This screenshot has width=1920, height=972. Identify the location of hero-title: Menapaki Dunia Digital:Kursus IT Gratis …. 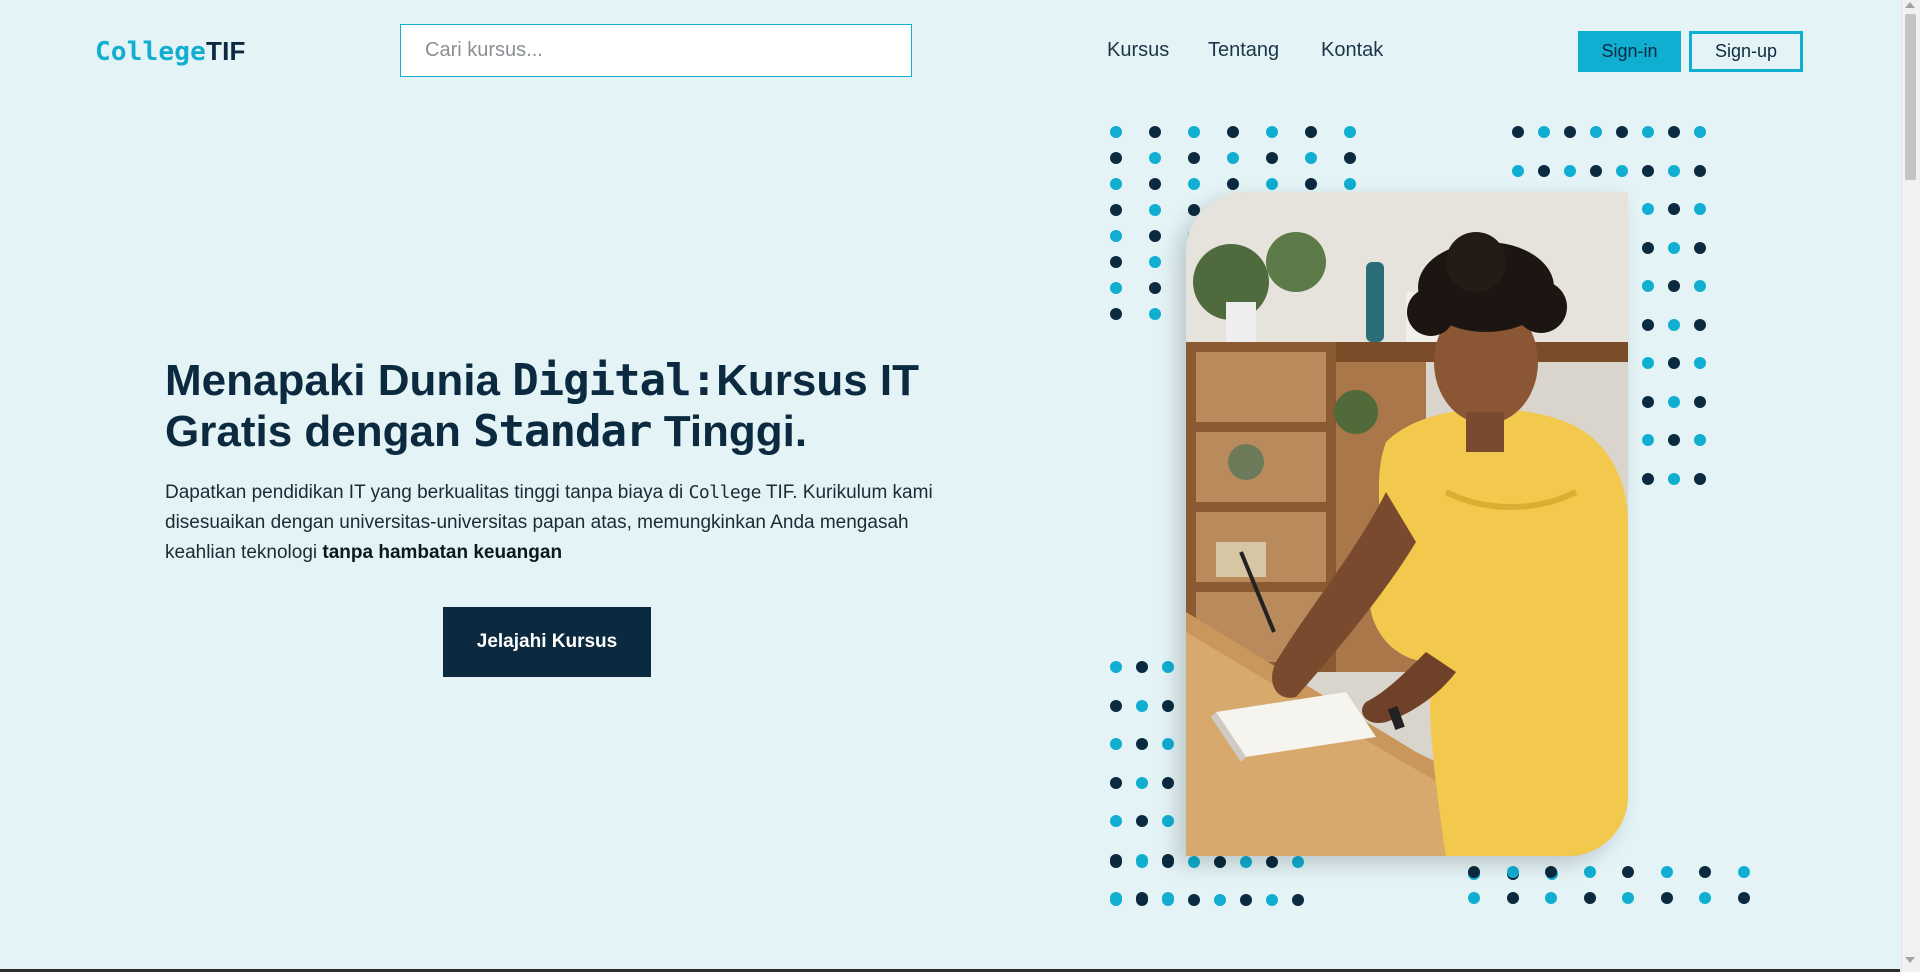
(565, 406).